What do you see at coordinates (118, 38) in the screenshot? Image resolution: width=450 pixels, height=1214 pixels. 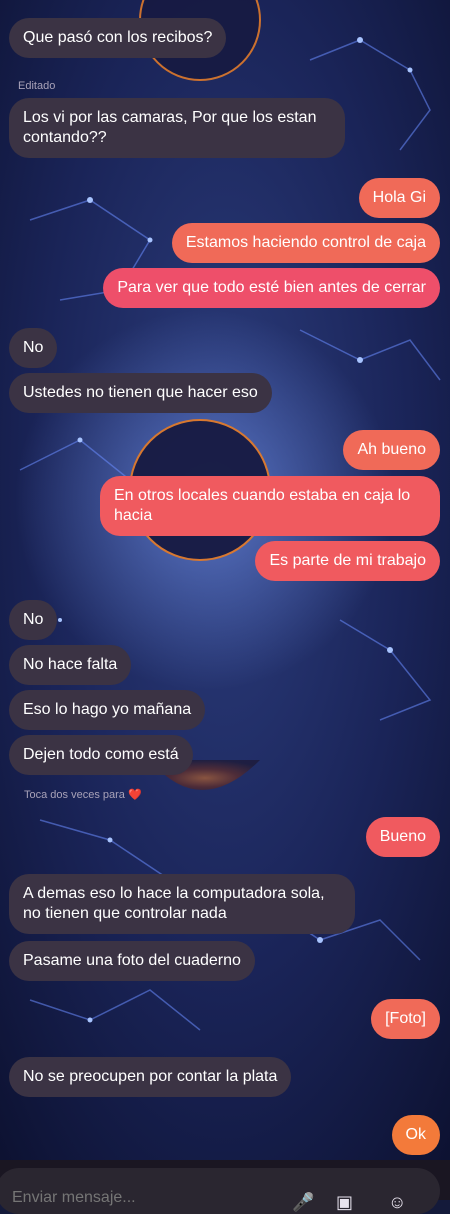 I see `message-incoming: Que pasó con los recibos?` at bounding box center [118, 38].